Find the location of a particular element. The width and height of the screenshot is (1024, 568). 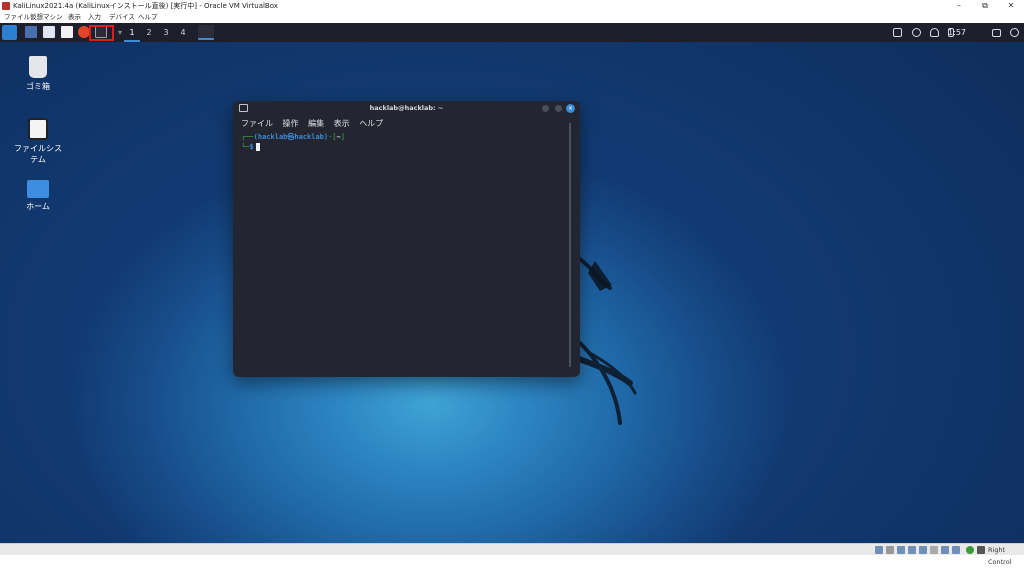

close-button: ✕ is located at coordinates (1011, 6).